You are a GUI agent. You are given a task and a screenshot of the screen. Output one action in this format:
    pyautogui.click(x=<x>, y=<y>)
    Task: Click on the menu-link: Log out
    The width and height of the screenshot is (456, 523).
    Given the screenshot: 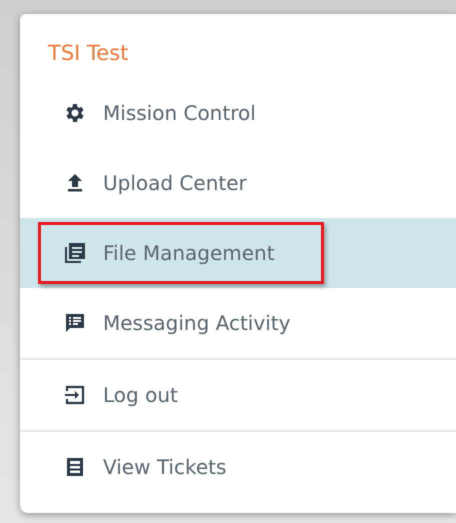 What is the action you would take?
    pyautogui.click(x=132, y=395)
    